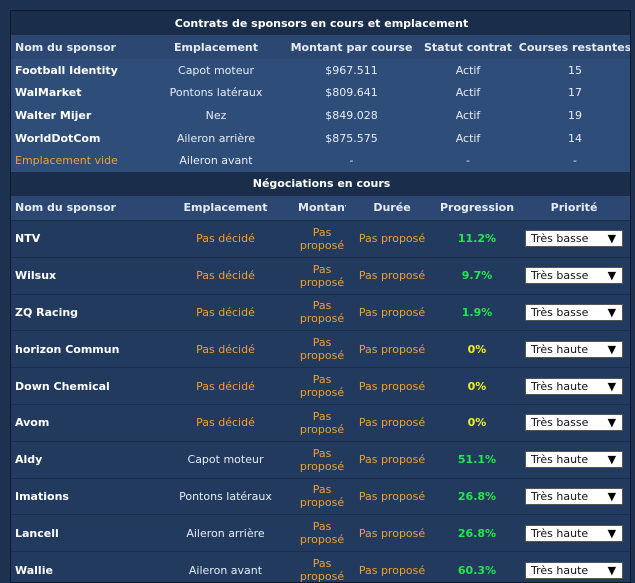 The height and width of the screenshot is (583, 635). Describe the element at coordinates (225, 566) in the screenshot. I see `negotiation-location: Aileron avant` at that location.